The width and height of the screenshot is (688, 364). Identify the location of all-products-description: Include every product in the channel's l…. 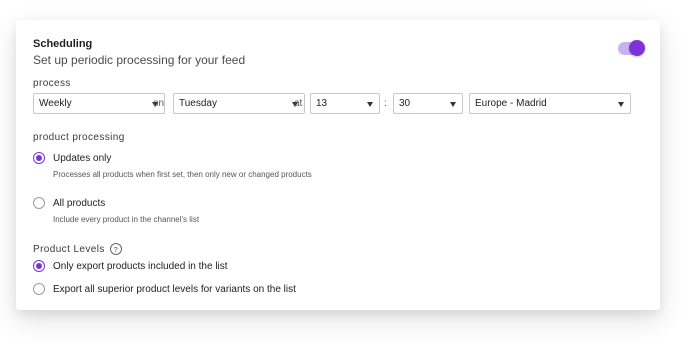
(126, 219).